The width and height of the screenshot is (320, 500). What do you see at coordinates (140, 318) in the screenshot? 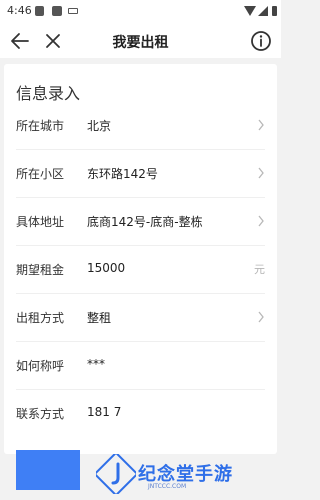
I see `form-row-rental-type: 出租方式 整租` at bounding box center [140, 318].